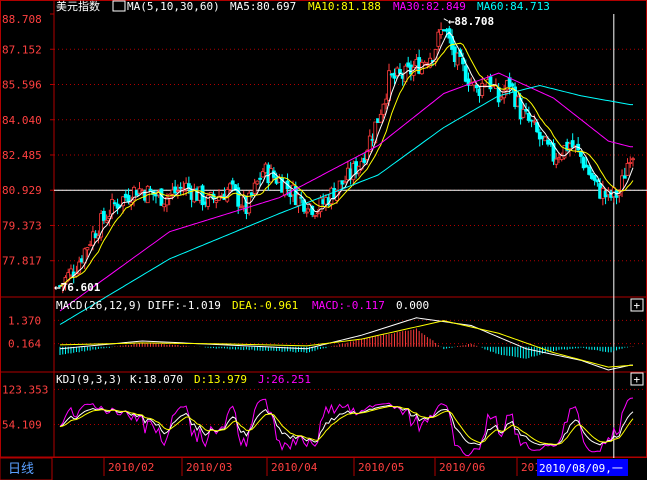 Image resolution: width=647 pixels, height=480 pixels. I want to click on macd-dea: DEA:-0.961, so click(265, 305).